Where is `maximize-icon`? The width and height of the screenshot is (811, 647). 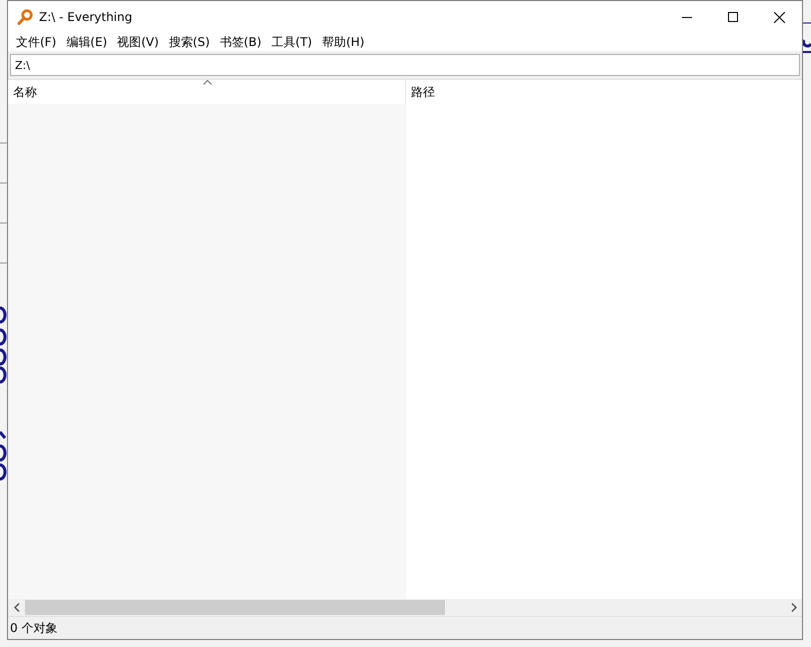
maximize-icon is located at coordinates (733, 17).